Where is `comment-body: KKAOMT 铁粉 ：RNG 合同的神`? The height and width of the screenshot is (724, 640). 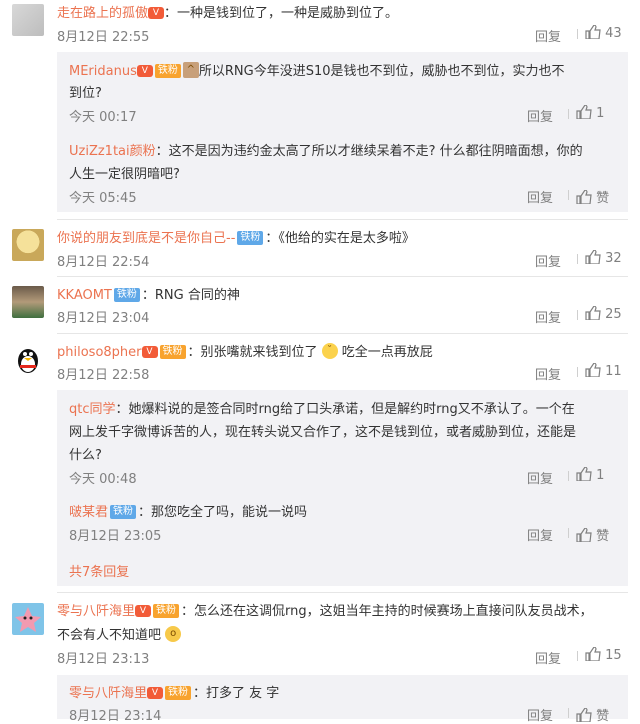
comment-body: KKAOMT 铁粉 ：RNG 合同的神 is located at coordinates (148, 293).